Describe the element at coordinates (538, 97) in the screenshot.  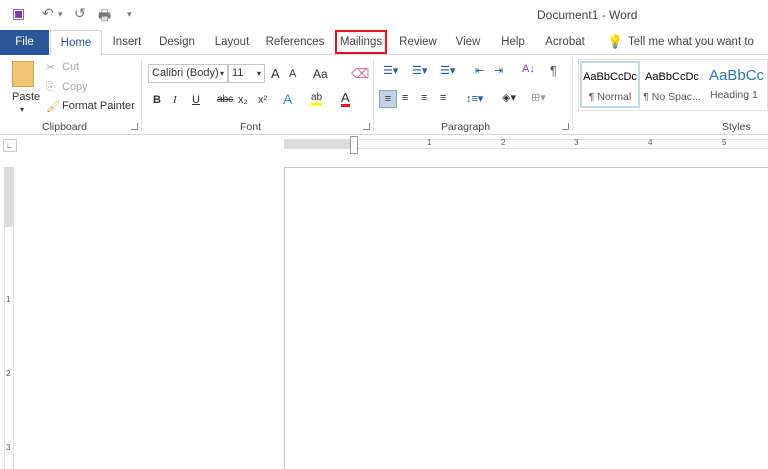
I see `borders-icon: ⊞▾` at that location.